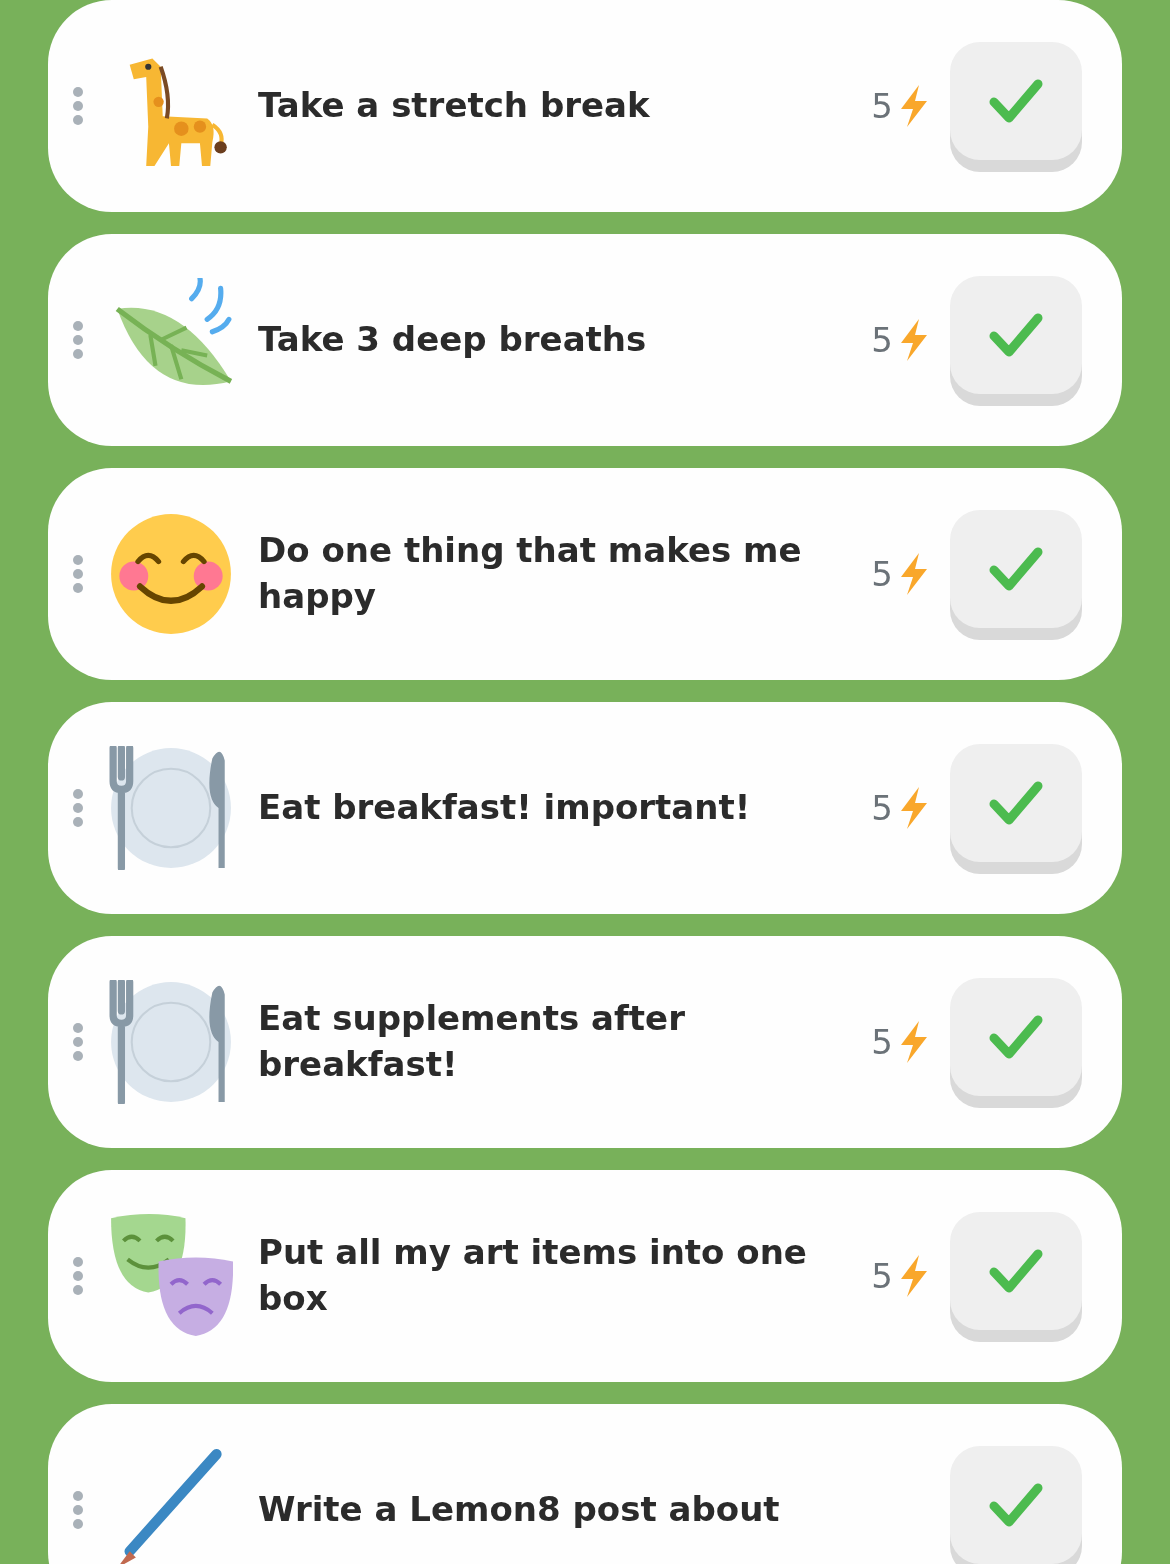 Image resolution: width=1170 pixels, height=1564 pixels. Describe the element at coordinates (171, 1276) in the screenshot. I see `theater-masks-icon` at that location.